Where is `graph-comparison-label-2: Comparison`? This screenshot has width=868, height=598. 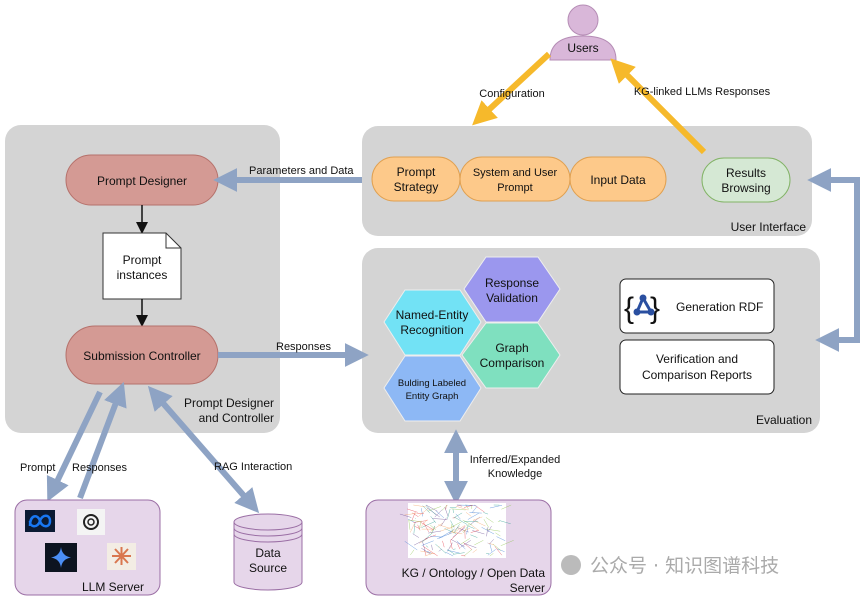
graph-comparison-label-2: Comparison is located at coordinates (512, 363).